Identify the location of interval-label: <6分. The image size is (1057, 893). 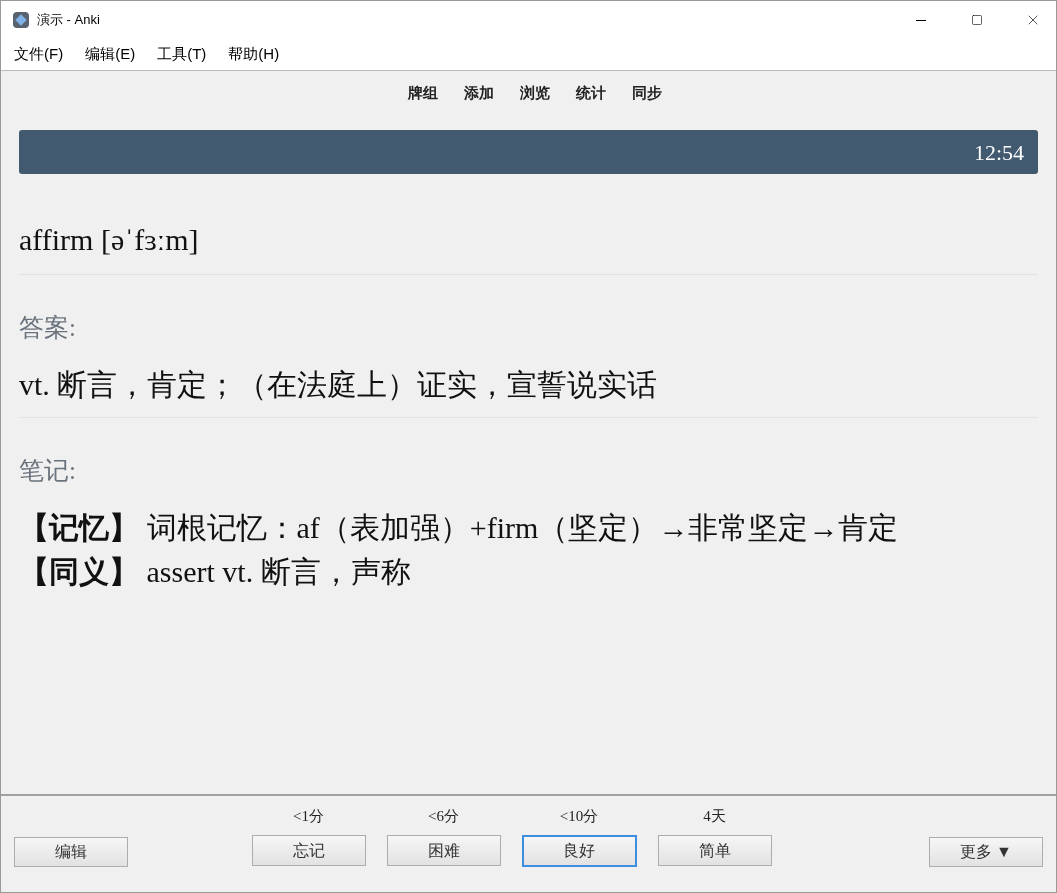
(443, 816).